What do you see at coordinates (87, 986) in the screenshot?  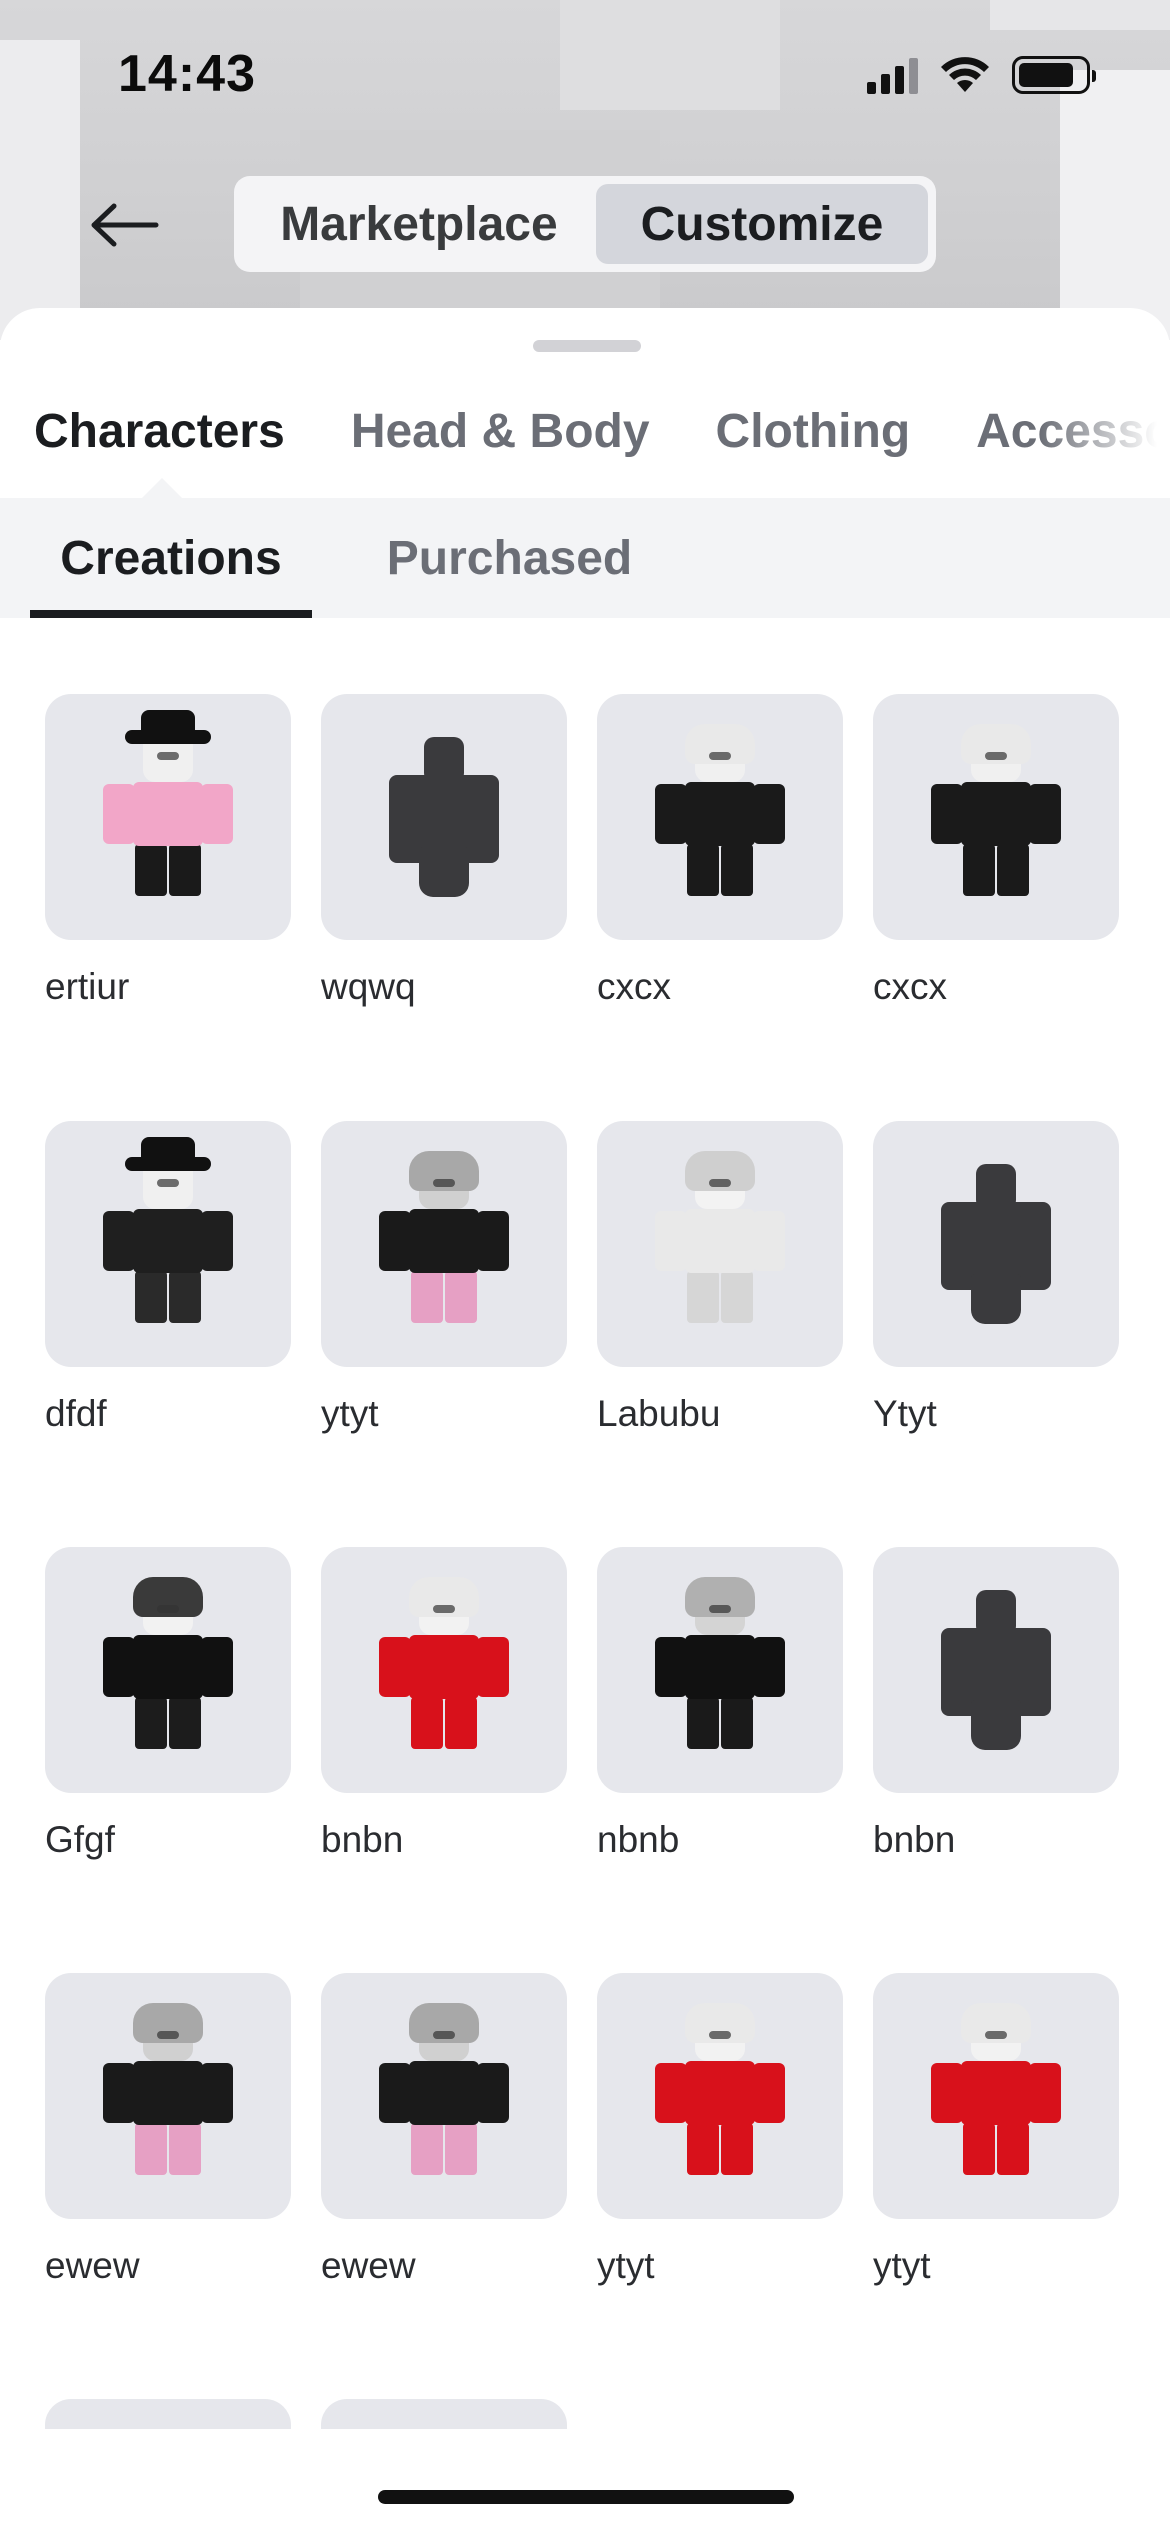 I see `character-name: ertiur` at bounding box center [87, 986].